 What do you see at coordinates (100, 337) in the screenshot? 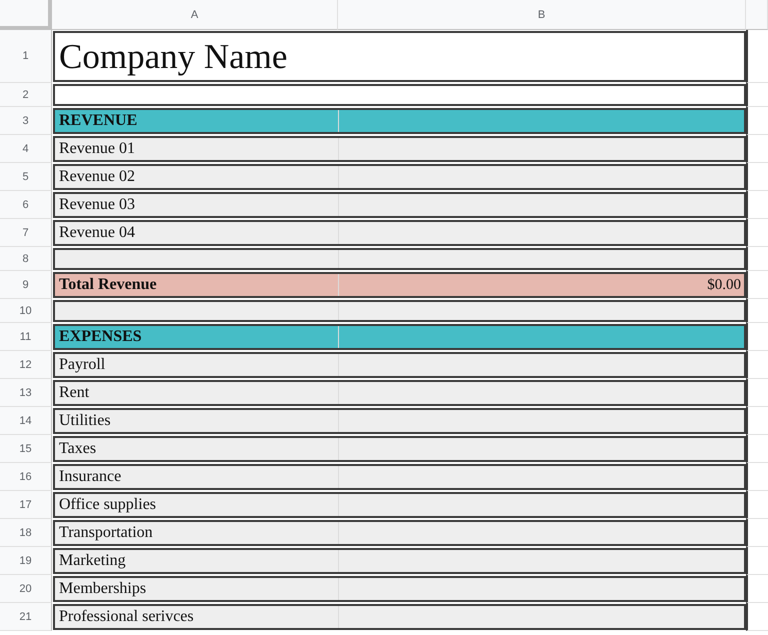
I see `cell-label: EXPENSES` at bounding box center [100, 337].